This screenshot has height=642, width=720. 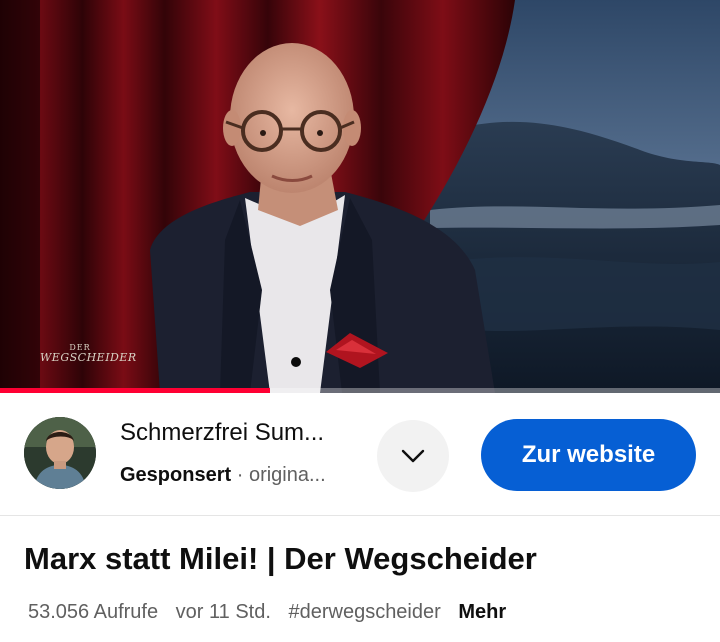 What do you see at coordinates (588, 455) in the screenshot?
I see `visit-website-button: Zur website` at bounding box center [588, 455].